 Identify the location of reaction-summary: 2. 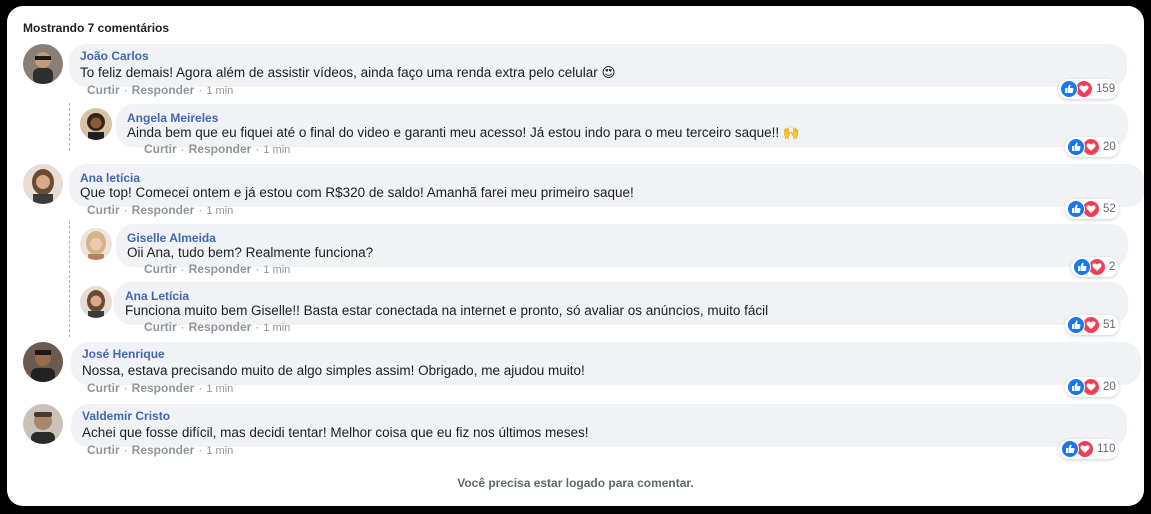
(1095, 267).